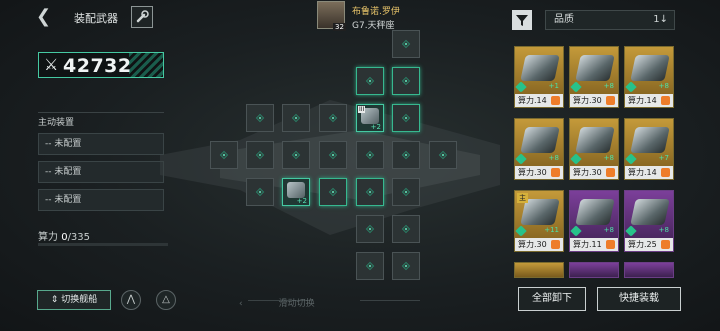 This screenshot has width=720, height=331. I want to click on equipment-card: +8 算力.25, so click(649, 221).